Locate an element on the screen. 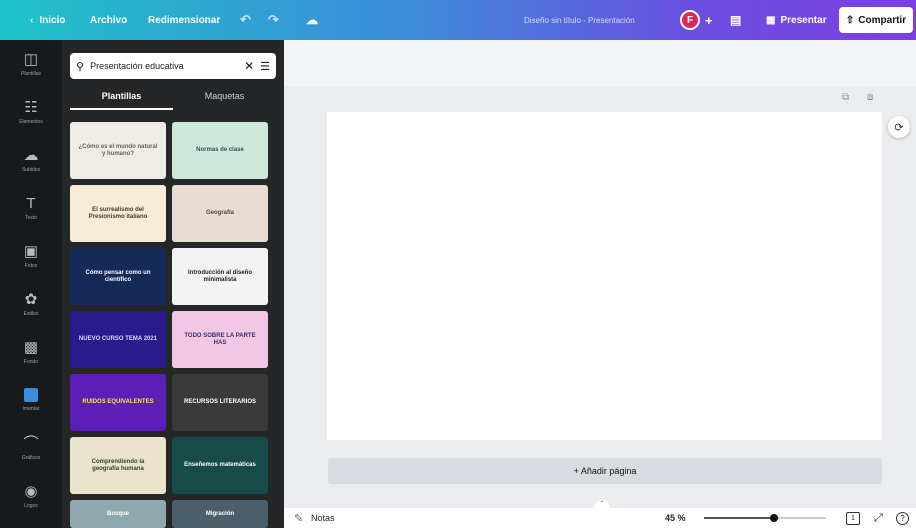 The width and height of the screenshot is (916, 528). template-thumbnail: RUIDOS EQUIVALENTES is located at coordinates (118, 402).